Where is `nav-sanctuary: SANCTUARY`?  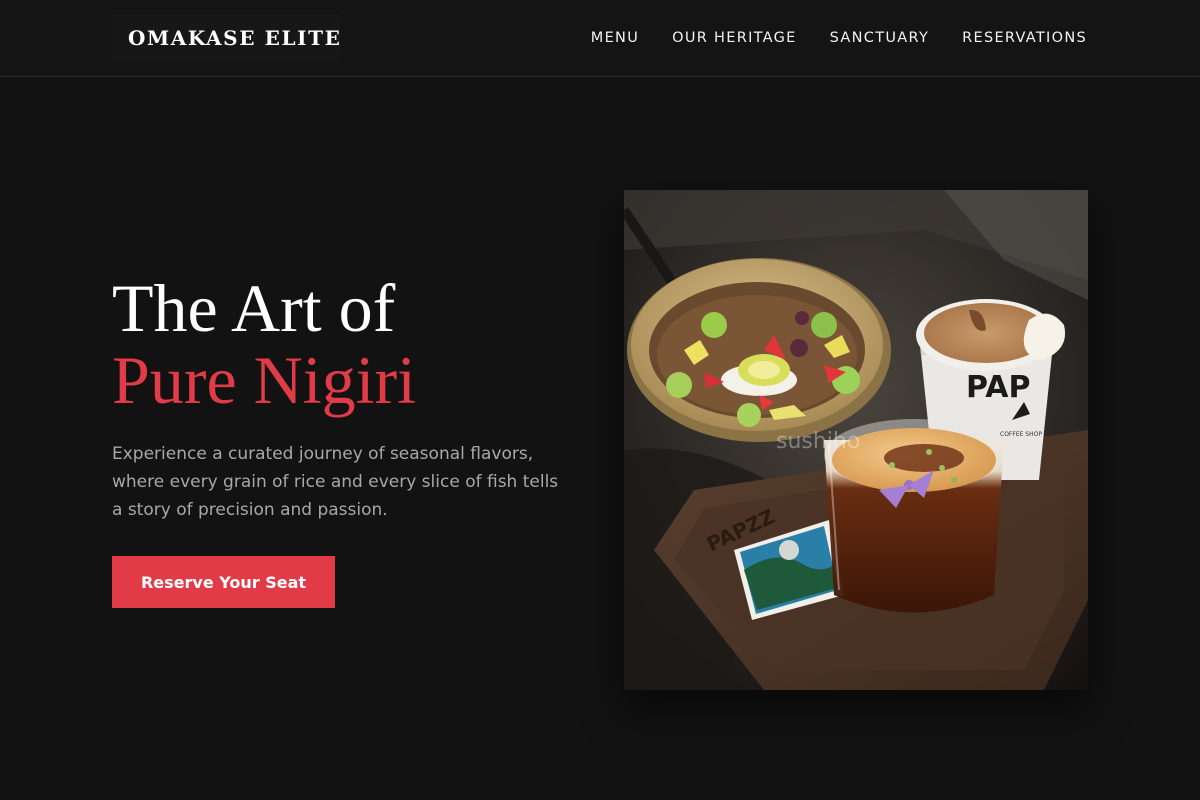
nav-sanctuary: SANCTUARY is located at coordinates (879, 38).